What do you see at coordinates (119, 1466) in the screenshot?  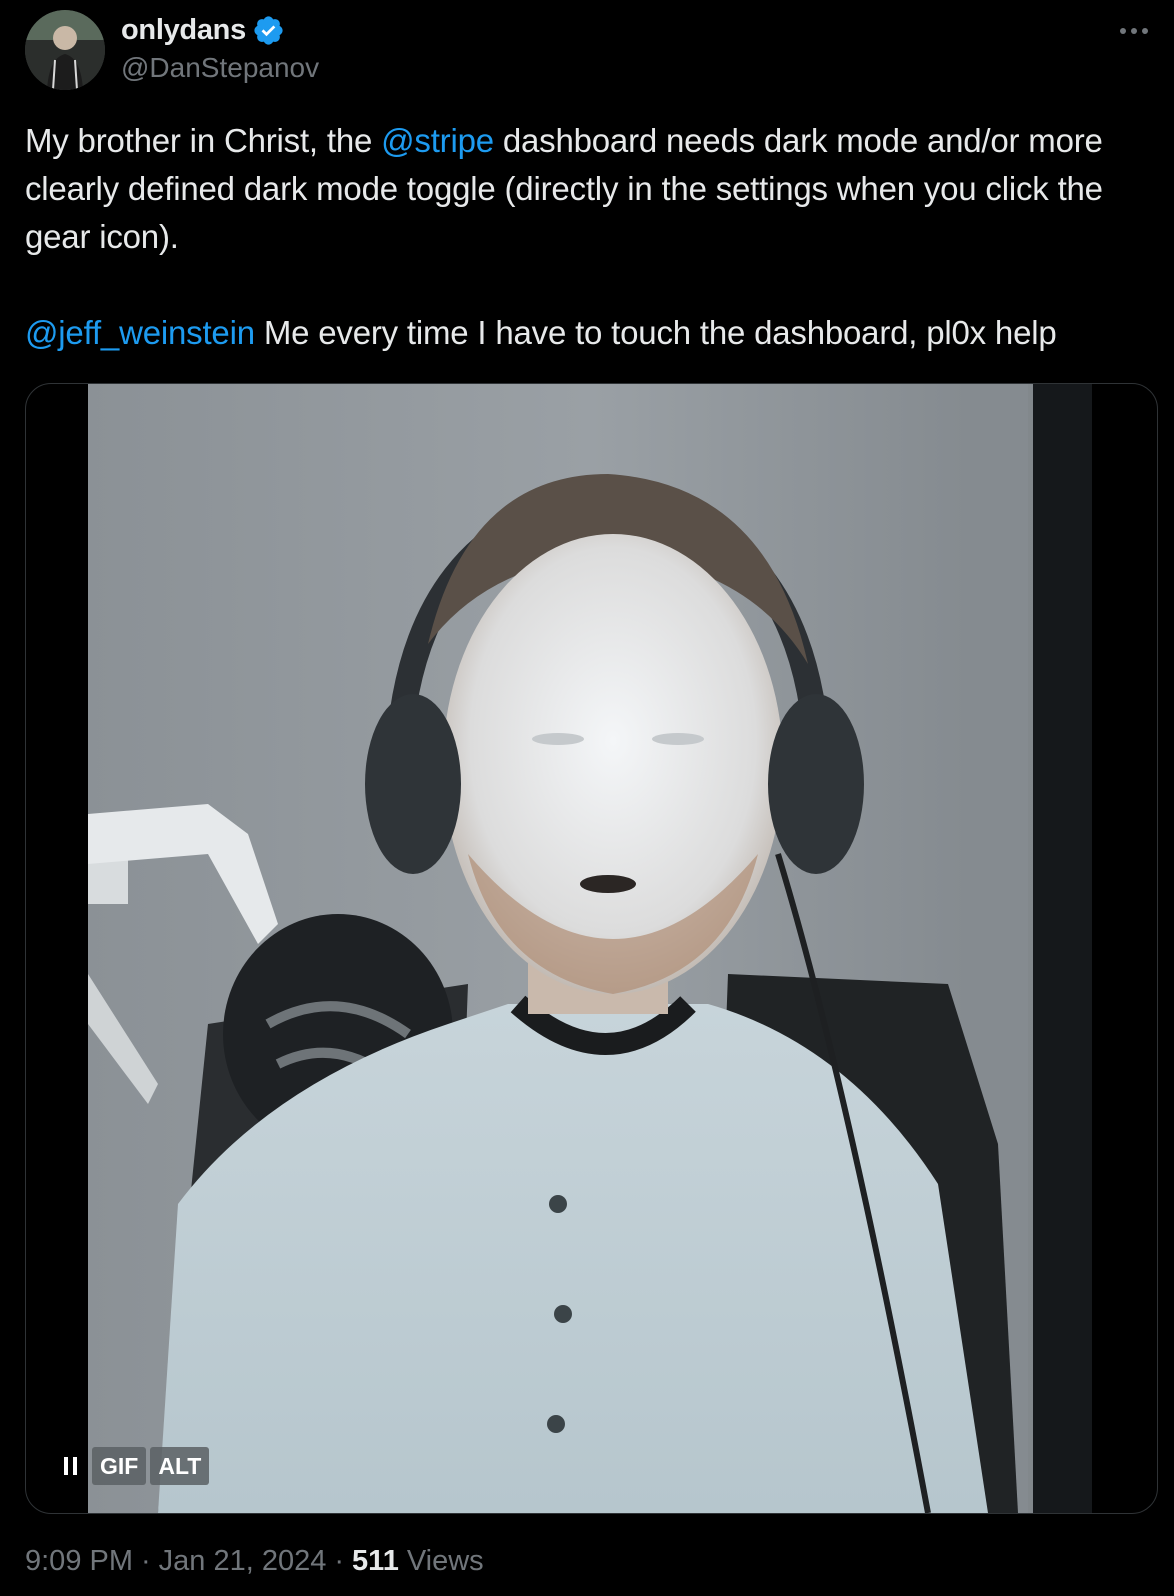 I see `gif-badge: GIF` at bounding box center [119, 1466].